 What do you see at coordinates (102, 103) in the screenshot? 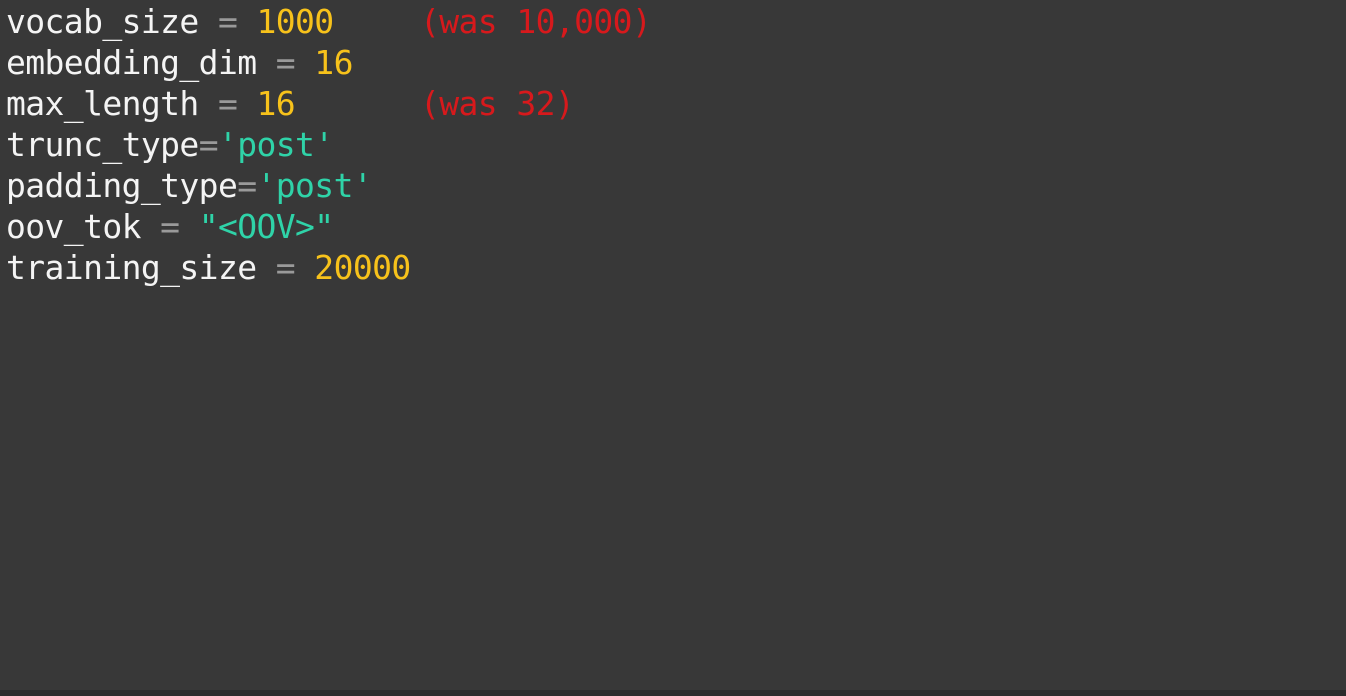
I see `variable-name: max_length` at bounding box center [102, 103].